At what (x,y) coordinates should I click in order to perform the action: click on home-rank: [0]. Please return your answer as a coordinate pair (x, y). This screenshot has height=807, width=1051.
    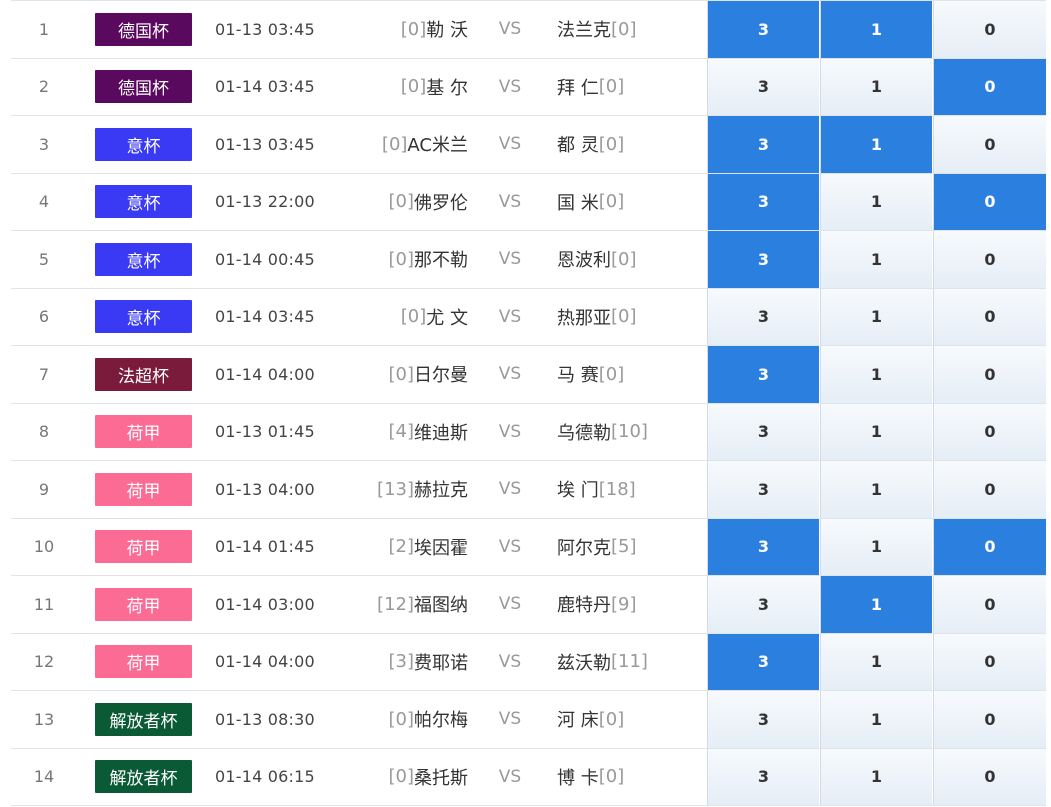
    Looking at the image, I should click on (413, 29).